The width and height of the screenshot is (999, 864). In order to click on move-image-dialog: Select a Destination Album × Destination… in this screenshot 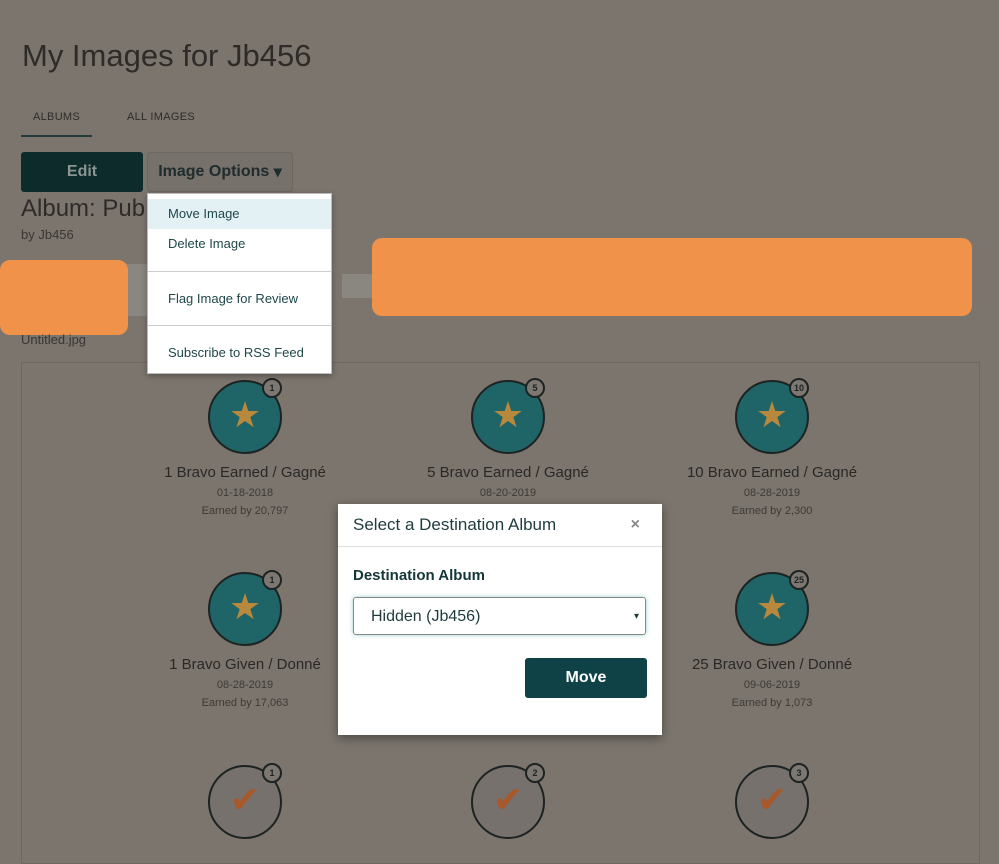, I will do `click(500, 619)`.